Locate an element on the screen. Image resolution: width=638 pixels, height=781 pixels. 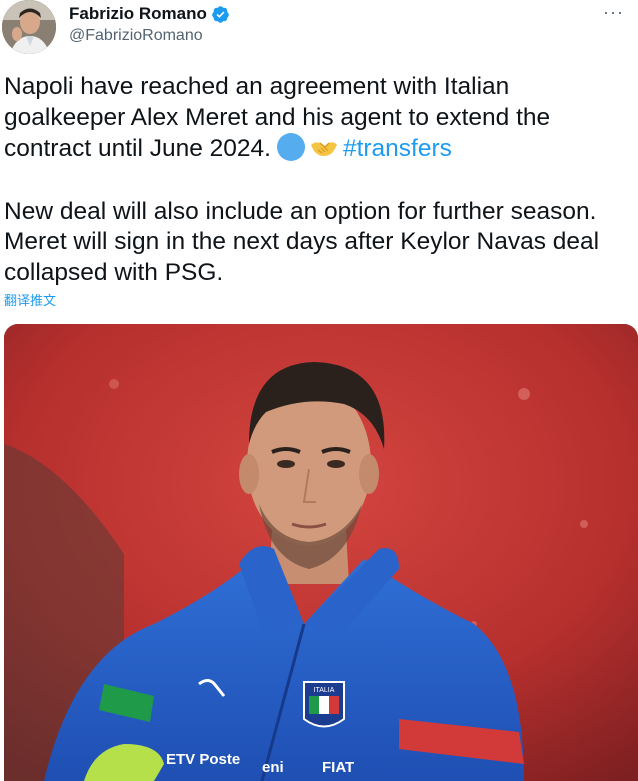
avatar is located at coordinates (29, 27).